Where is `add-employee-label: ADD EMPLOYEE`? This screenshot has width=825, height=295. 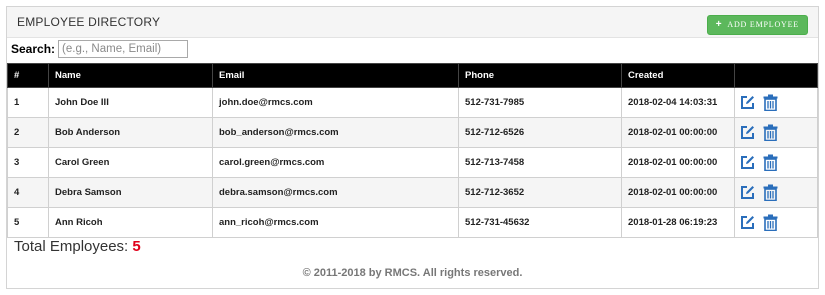
add-employee-label: ADD EMPLOYEE is located at coordinates (763, 24).